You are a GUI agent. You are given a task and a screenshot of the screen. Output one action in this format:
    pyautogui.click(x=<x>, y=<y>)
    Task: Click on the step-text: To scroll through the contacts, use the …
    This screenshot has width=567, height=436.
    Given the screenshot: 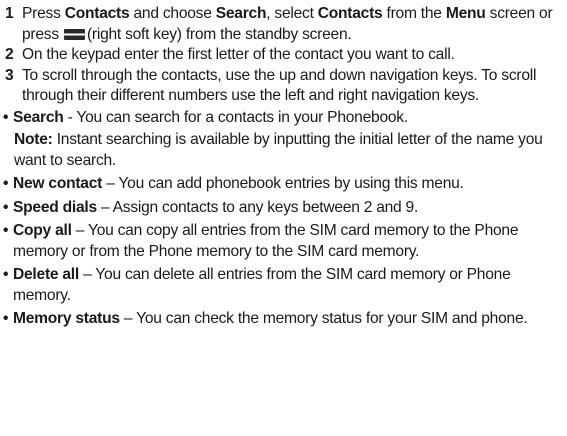 What is the action you would take?
    pyautogui.click(x=279, y=85)
    